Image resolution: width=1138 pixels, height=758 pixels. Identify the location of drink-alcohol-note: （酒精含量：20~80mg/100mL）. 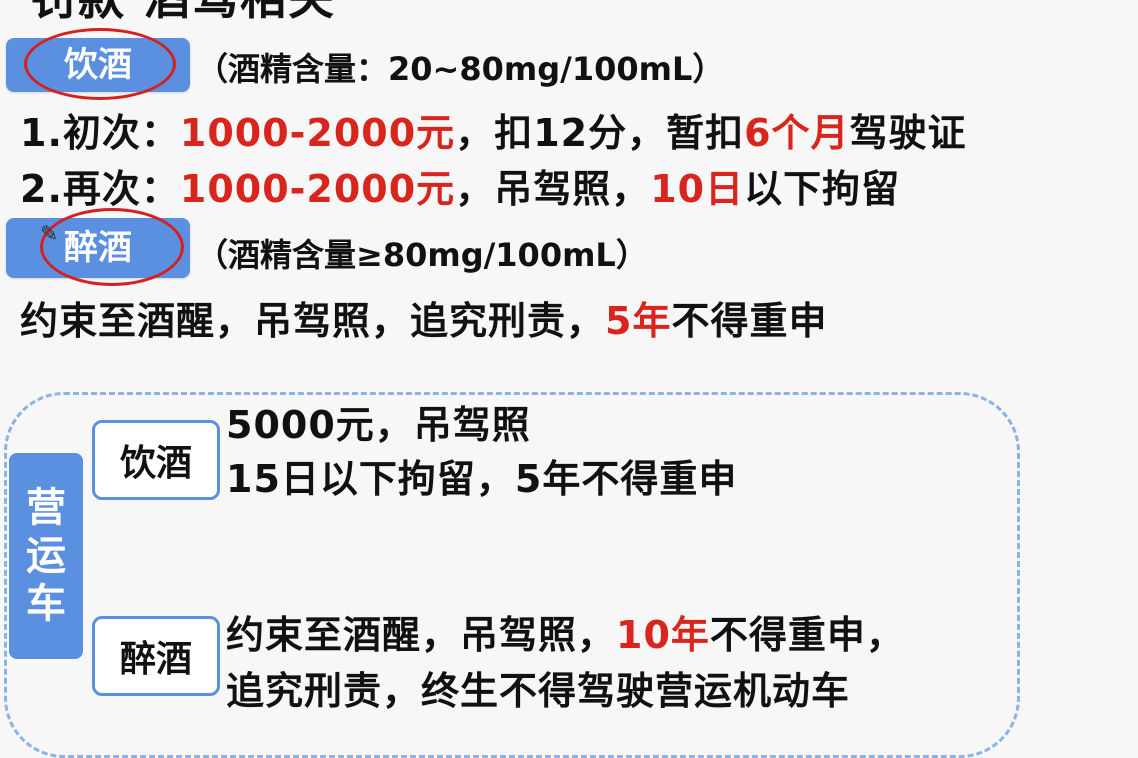
(460, 69).